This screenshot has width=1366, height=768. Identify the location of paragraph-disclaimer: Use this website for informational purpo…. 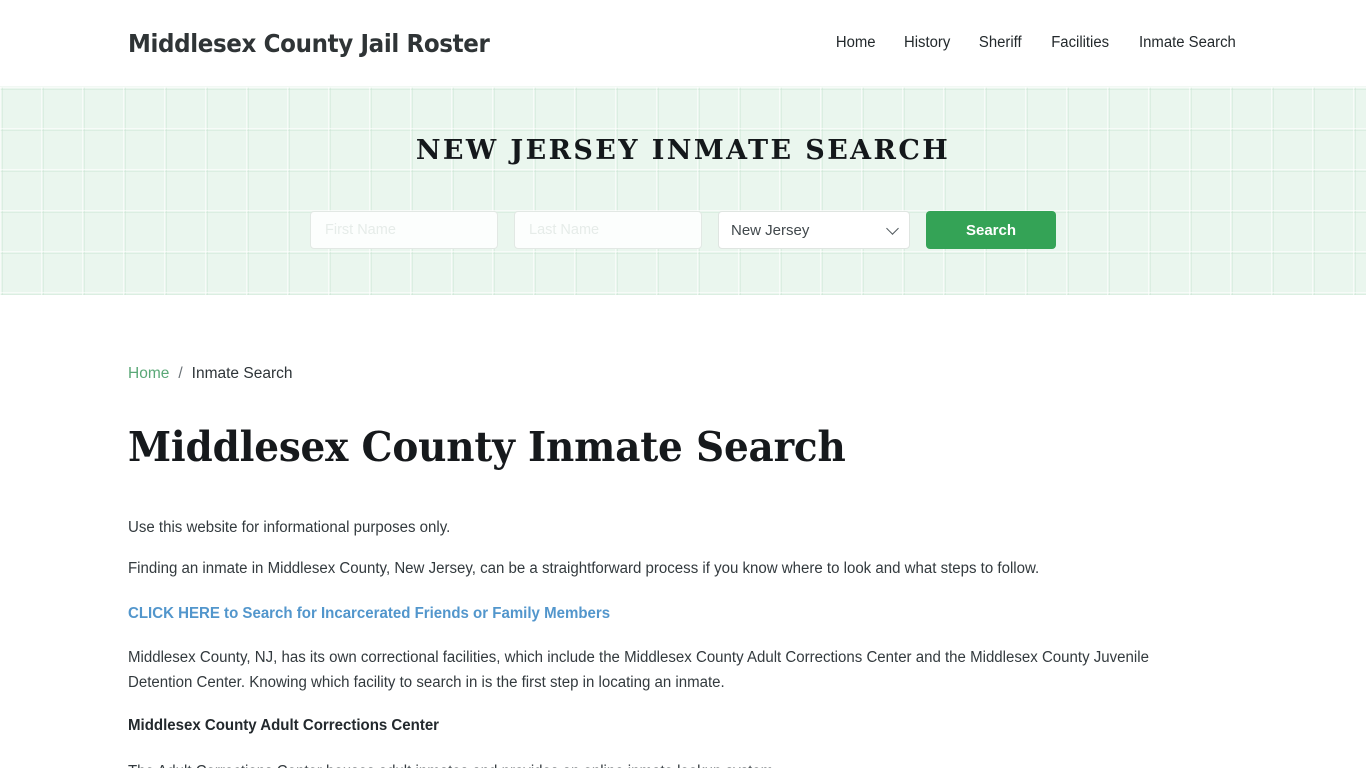
(289, 527).